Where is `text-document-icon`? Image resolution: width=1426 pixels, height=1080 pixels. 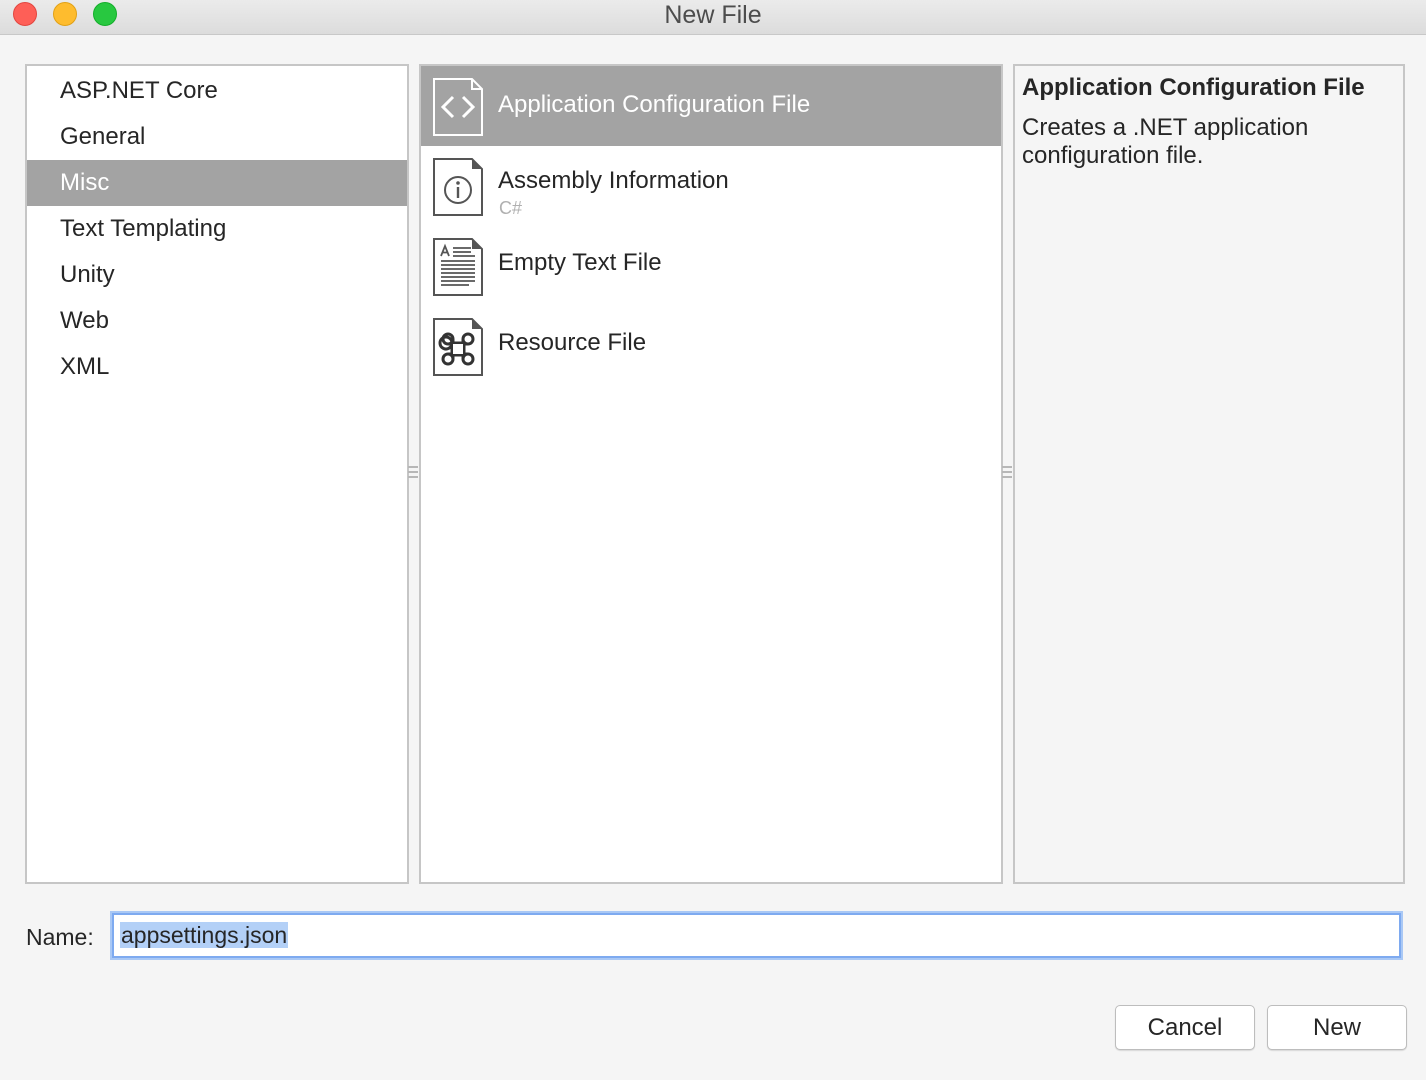 text-document-icon is located at coordinates (458, 267).